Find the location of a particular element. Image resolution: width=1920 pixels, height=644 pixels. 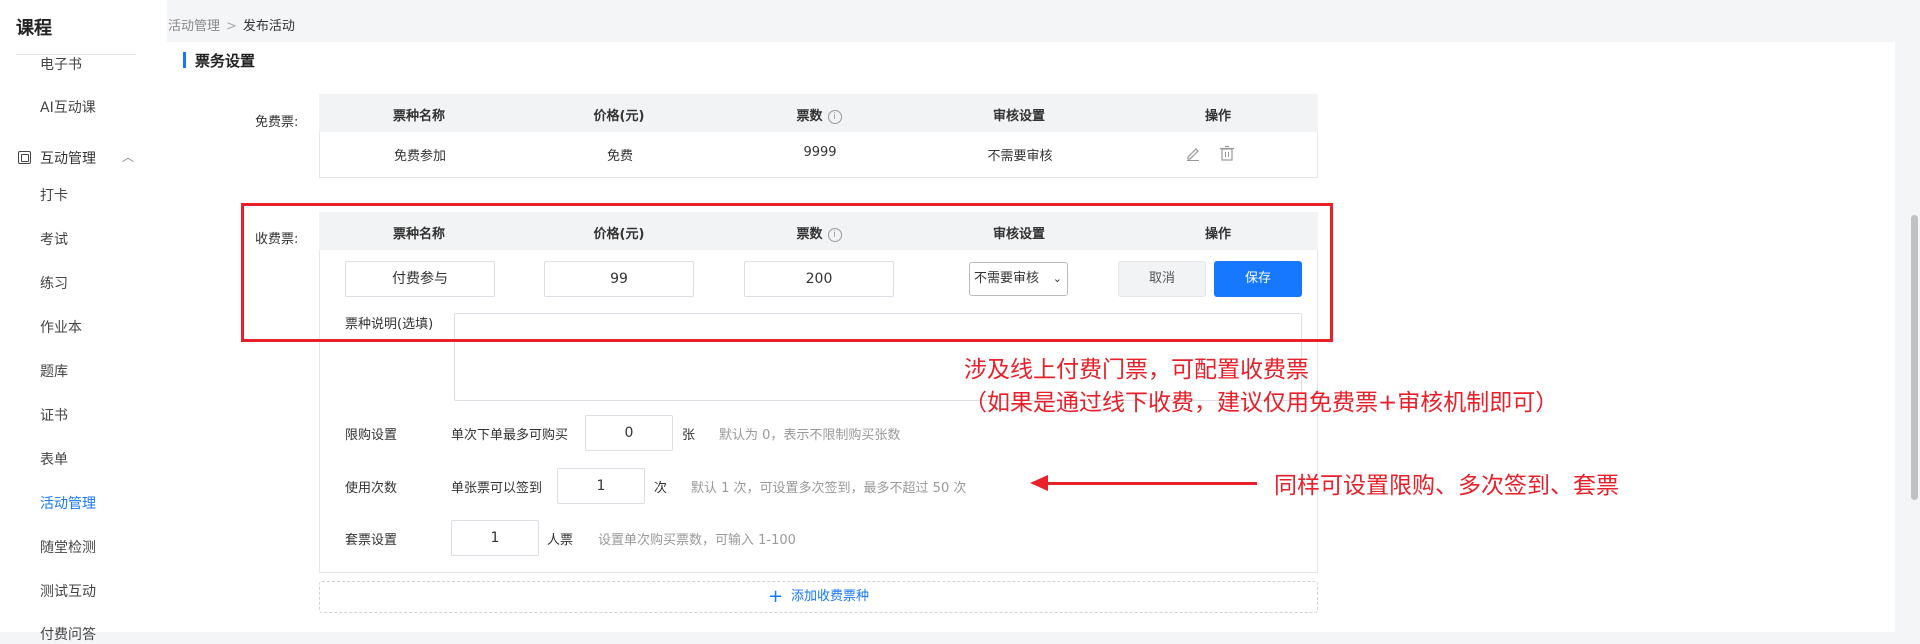

sidebar-item-ai-course: AI互动课 is located at coordinates (68, 107).